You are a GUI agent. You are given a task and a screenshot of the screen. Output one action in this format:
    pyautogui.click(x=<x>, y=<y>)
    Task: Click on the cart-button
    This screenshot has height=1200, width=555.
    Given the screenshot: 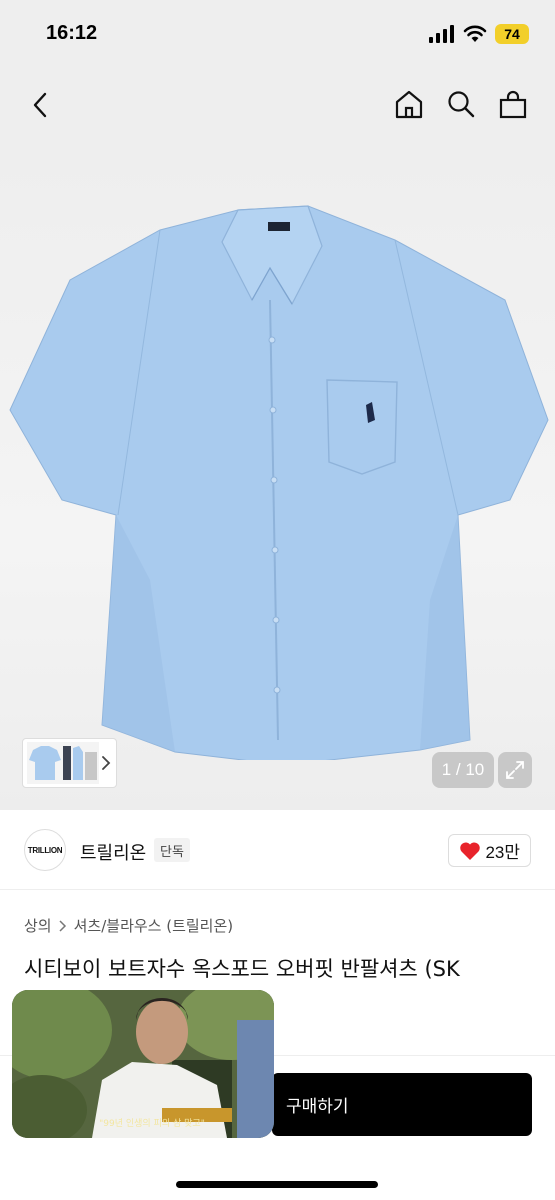 What is the action you would take?
    pyautogui.click(x=513, y=104)
    